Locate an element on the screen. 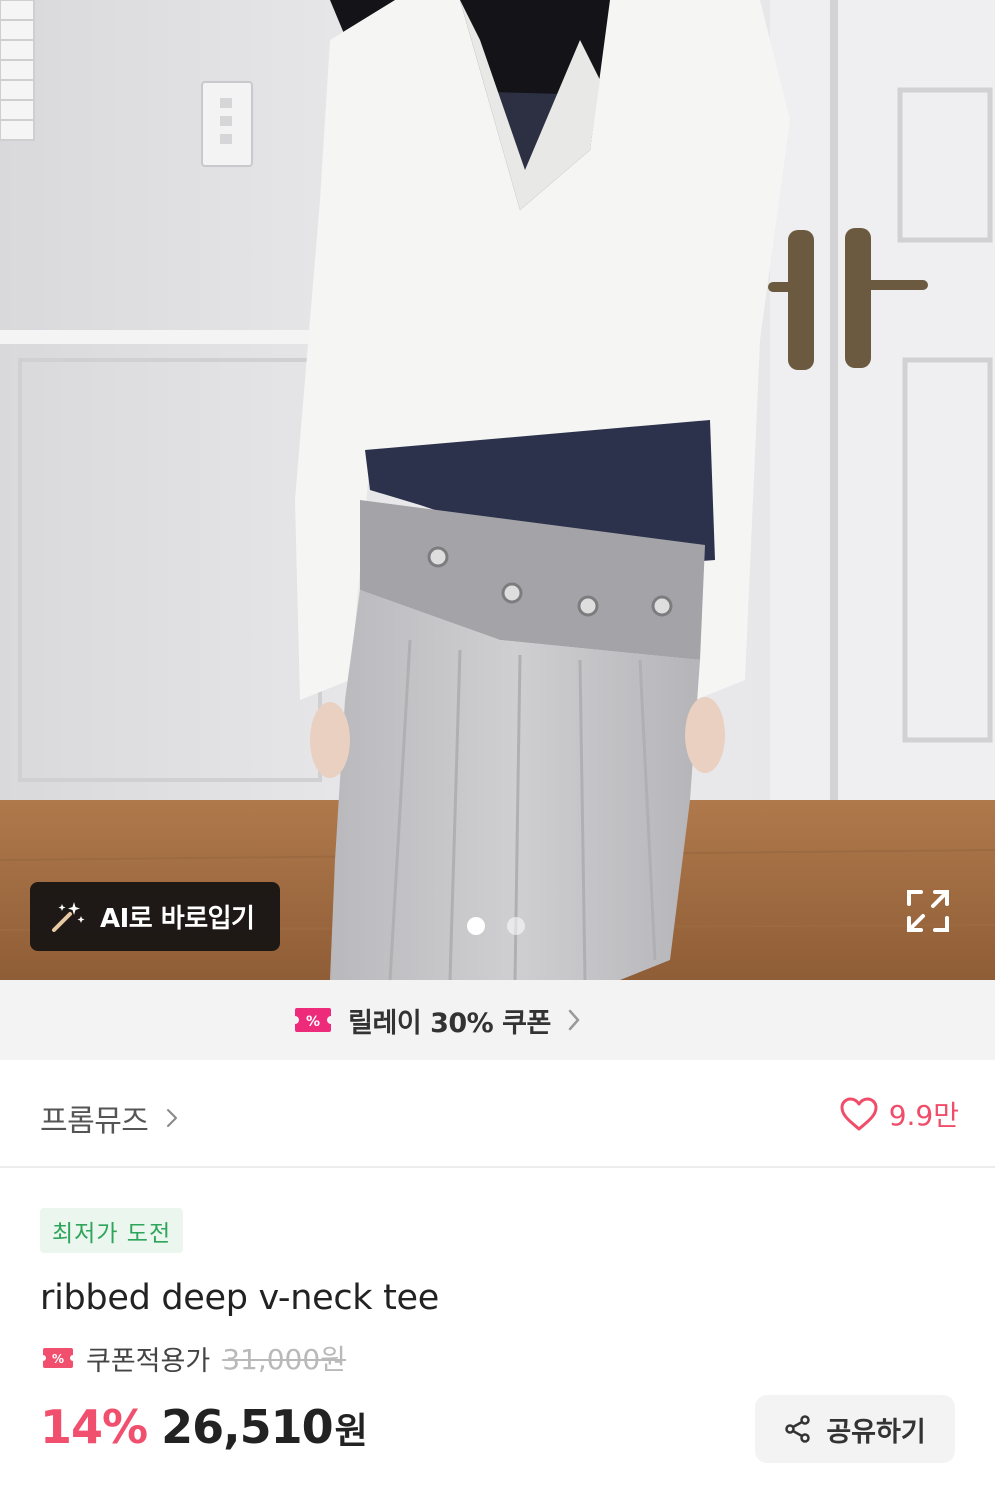  share-label: 공유하기 is located at coordinates (876, 1432).